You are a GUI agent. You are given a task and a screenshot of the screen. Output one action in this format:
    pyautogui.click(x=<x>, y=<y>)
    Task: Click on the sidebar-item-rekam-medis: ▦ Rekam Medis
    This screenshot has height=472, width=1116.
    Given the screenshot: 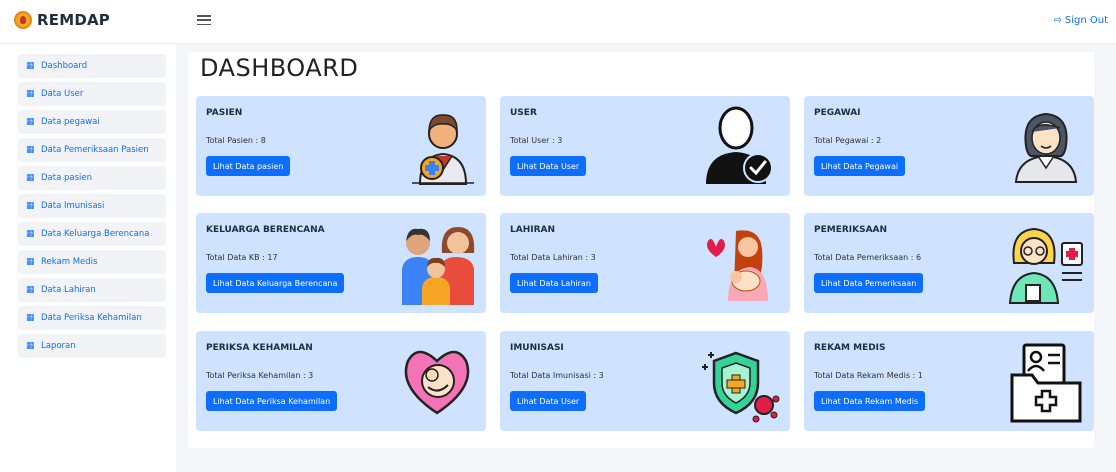 What is the action you would take?
    pyautogui.click(x=92, y=262)
    